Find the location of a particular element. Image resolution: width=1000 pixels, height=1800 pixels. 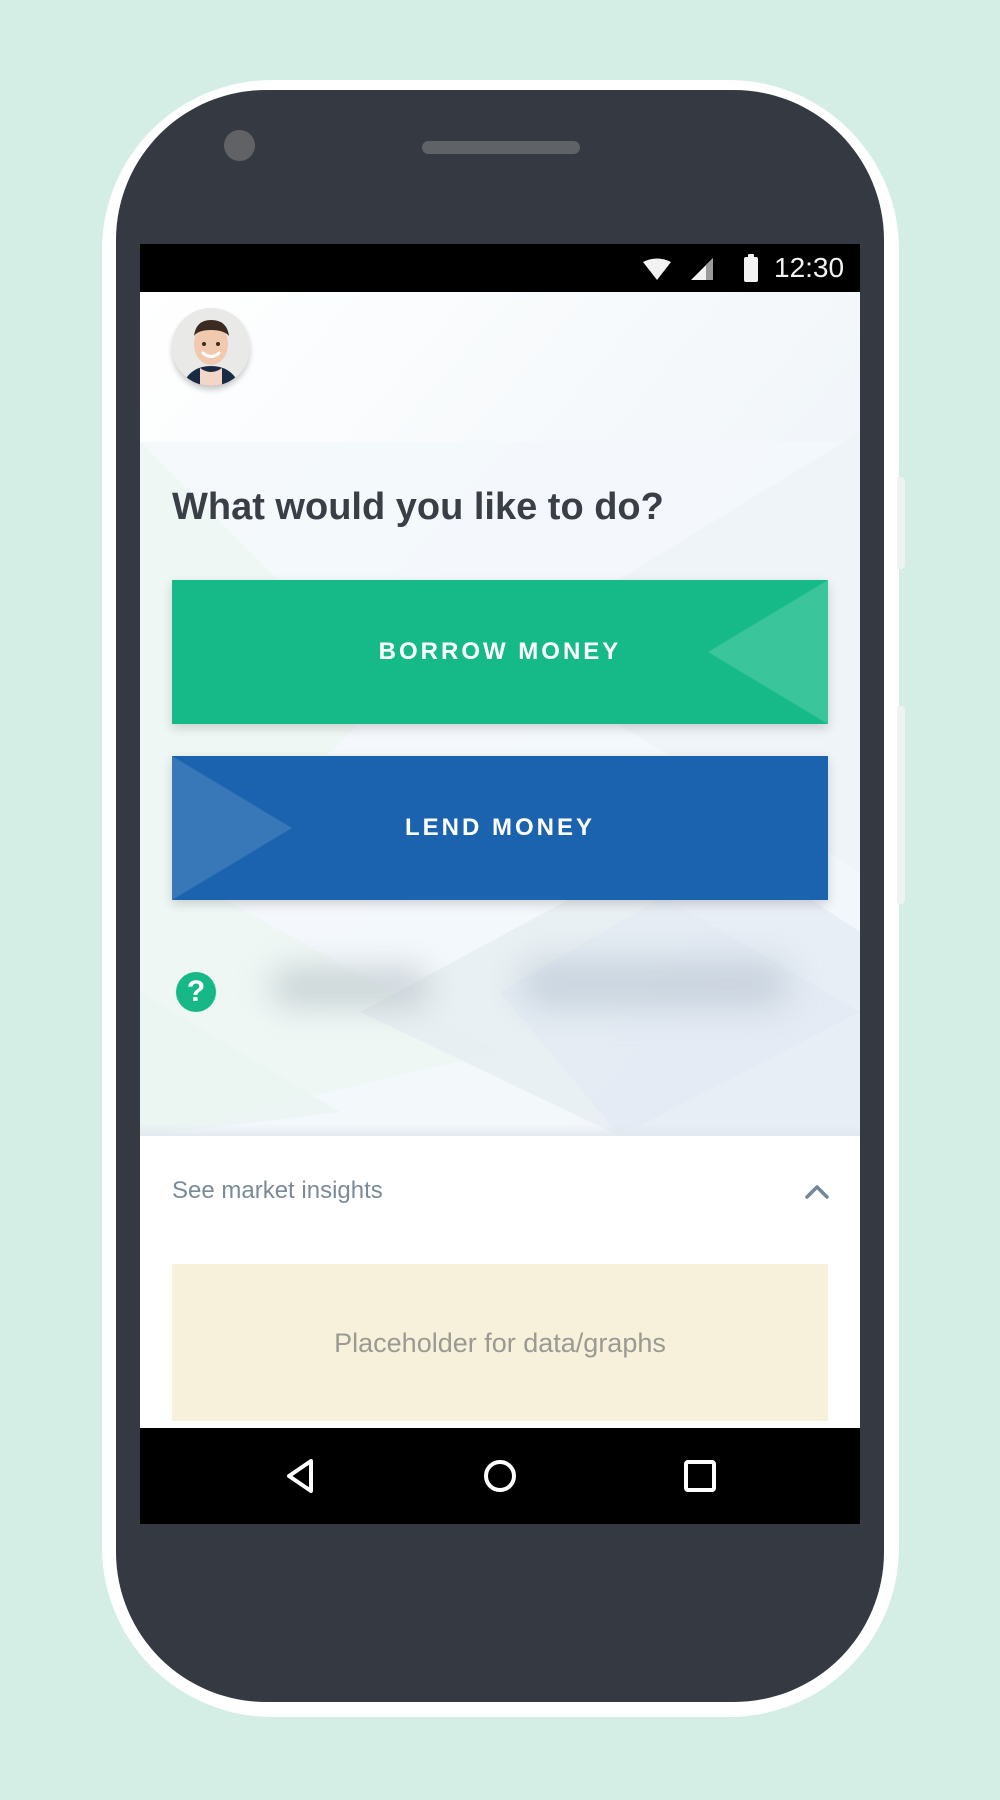

user-avatar-icon is located at coordinates (211, 347).